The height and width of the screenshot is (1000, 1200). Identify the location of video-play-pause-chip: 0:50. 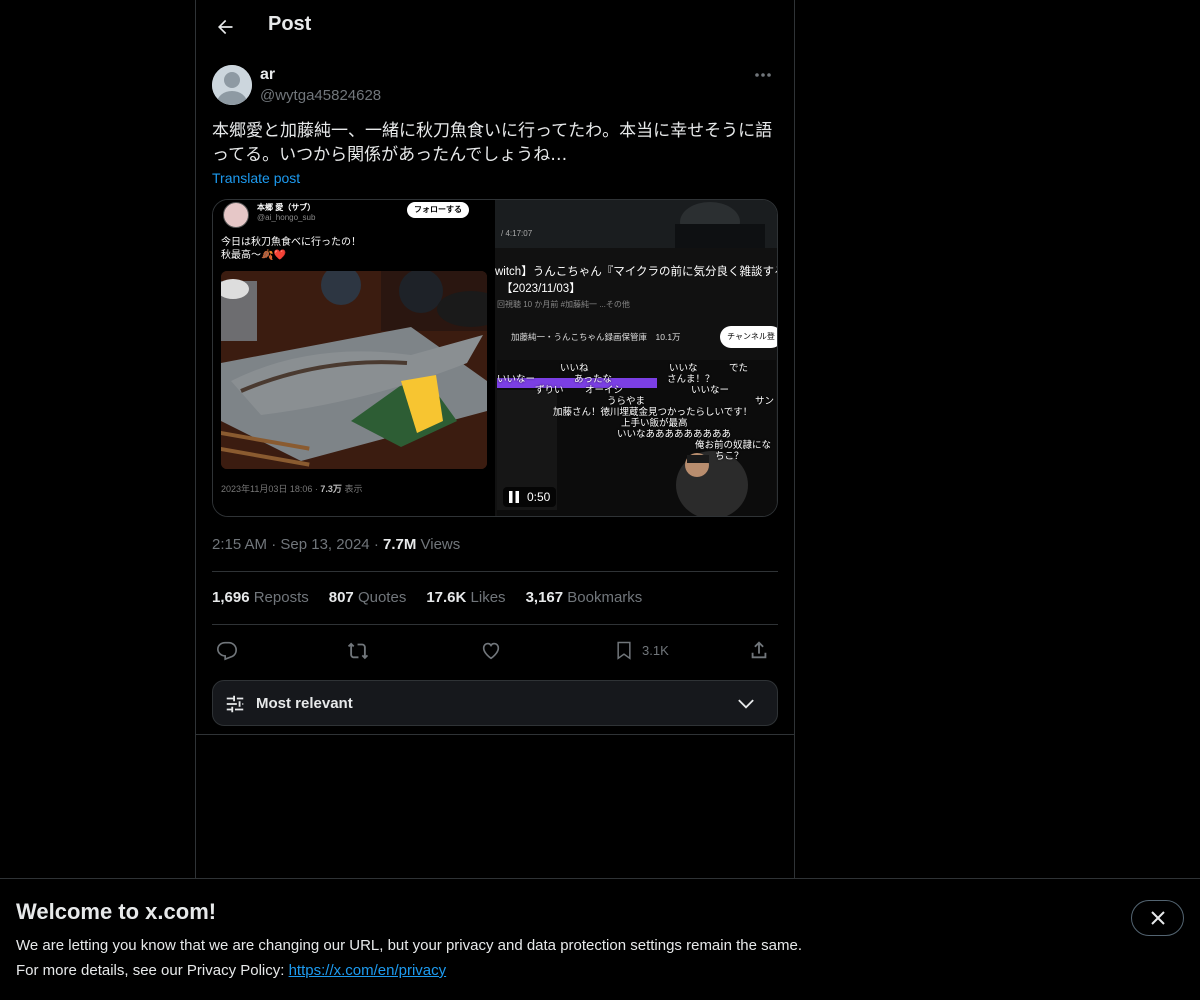
(530, 497).